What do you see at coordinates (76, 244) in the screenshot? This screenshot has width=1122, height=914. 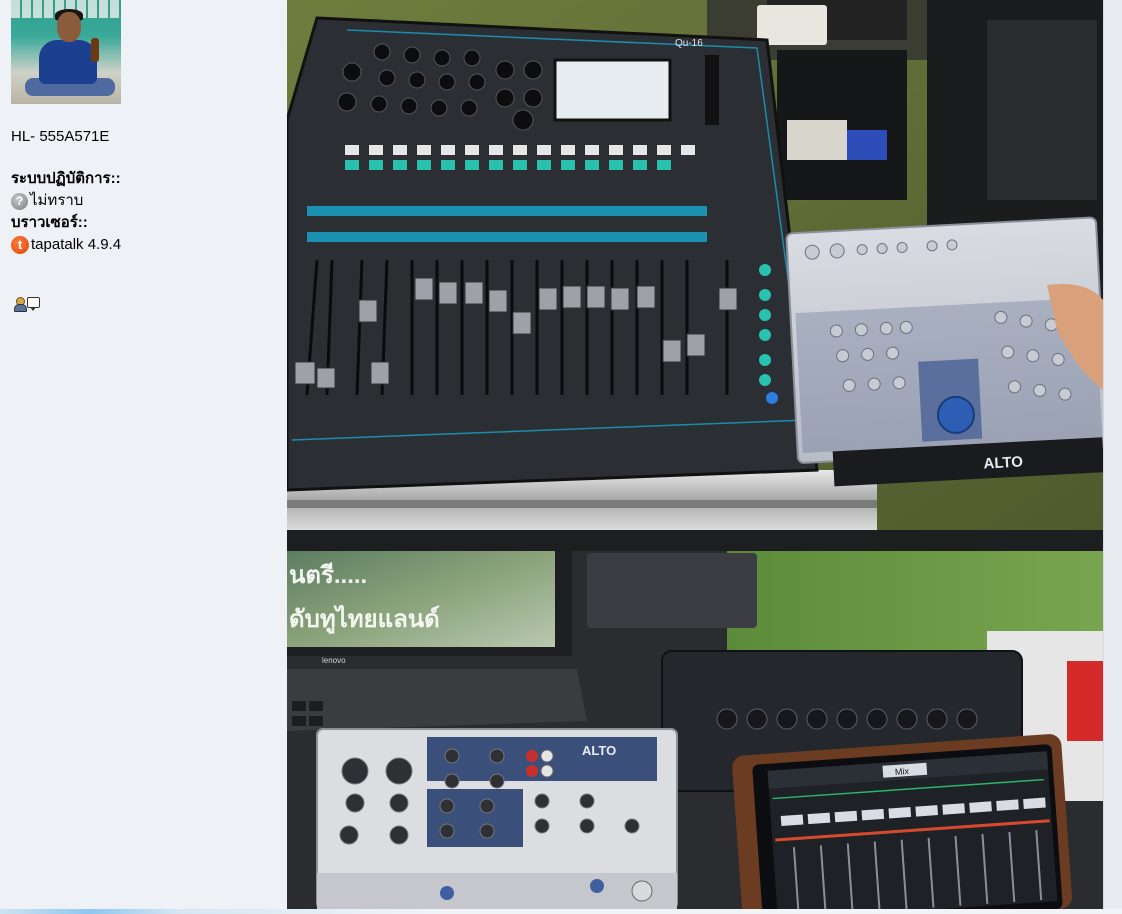 I see `browser-value: tapatalk 4.9.4` at bounding box center [76, 244].